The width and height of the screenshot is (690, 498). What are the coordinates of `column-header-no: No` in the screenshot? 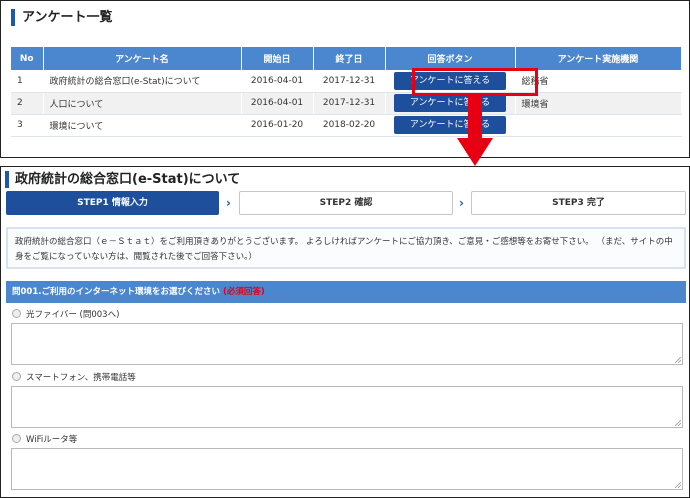 It's located at (27, 58).